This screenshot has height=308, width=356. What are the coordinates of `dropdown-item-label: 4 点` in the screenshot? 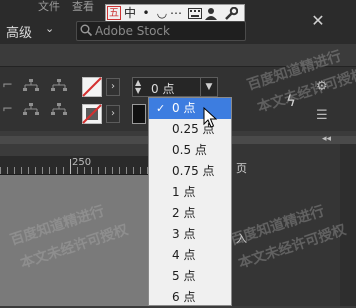 It's located at (184, 255).